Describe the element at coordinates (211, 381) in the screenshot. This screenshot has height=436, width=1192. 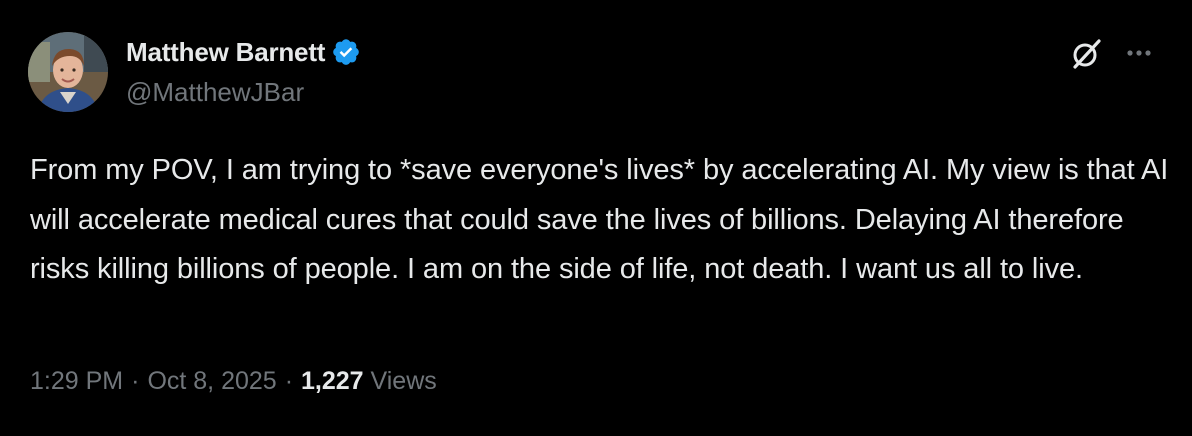
I see `tweet-date: Oct 8, 2025` at that location.